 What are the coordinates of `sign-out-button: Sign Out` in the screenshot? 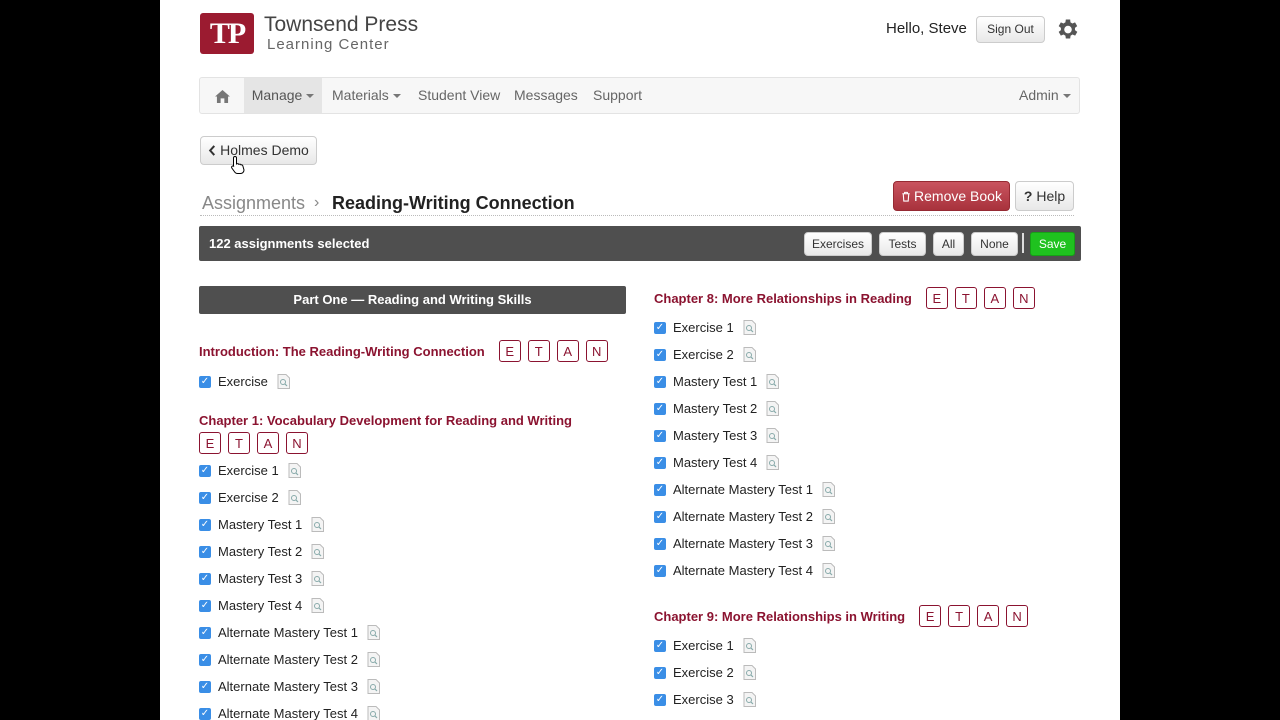 It's located at (1010, 29).